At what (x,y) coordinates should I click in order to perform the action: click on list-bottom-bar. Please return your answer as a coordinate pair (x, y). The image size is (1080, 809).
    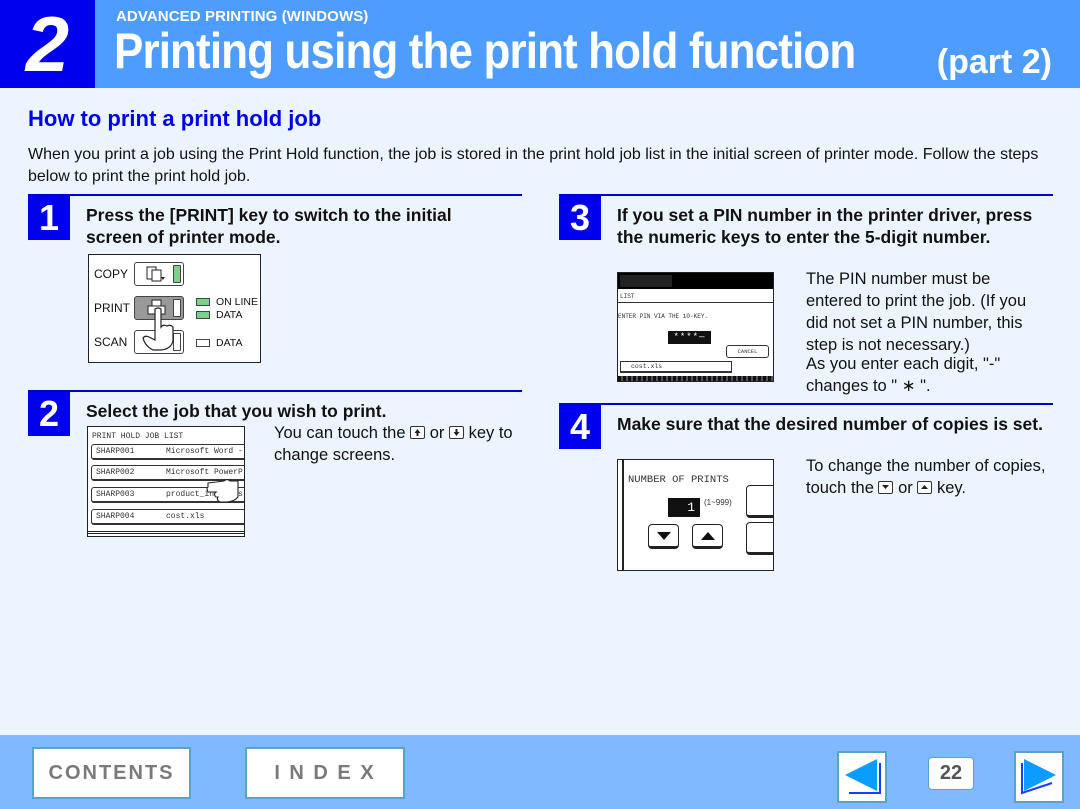
    Looking at the image, I should click on (166, 532).